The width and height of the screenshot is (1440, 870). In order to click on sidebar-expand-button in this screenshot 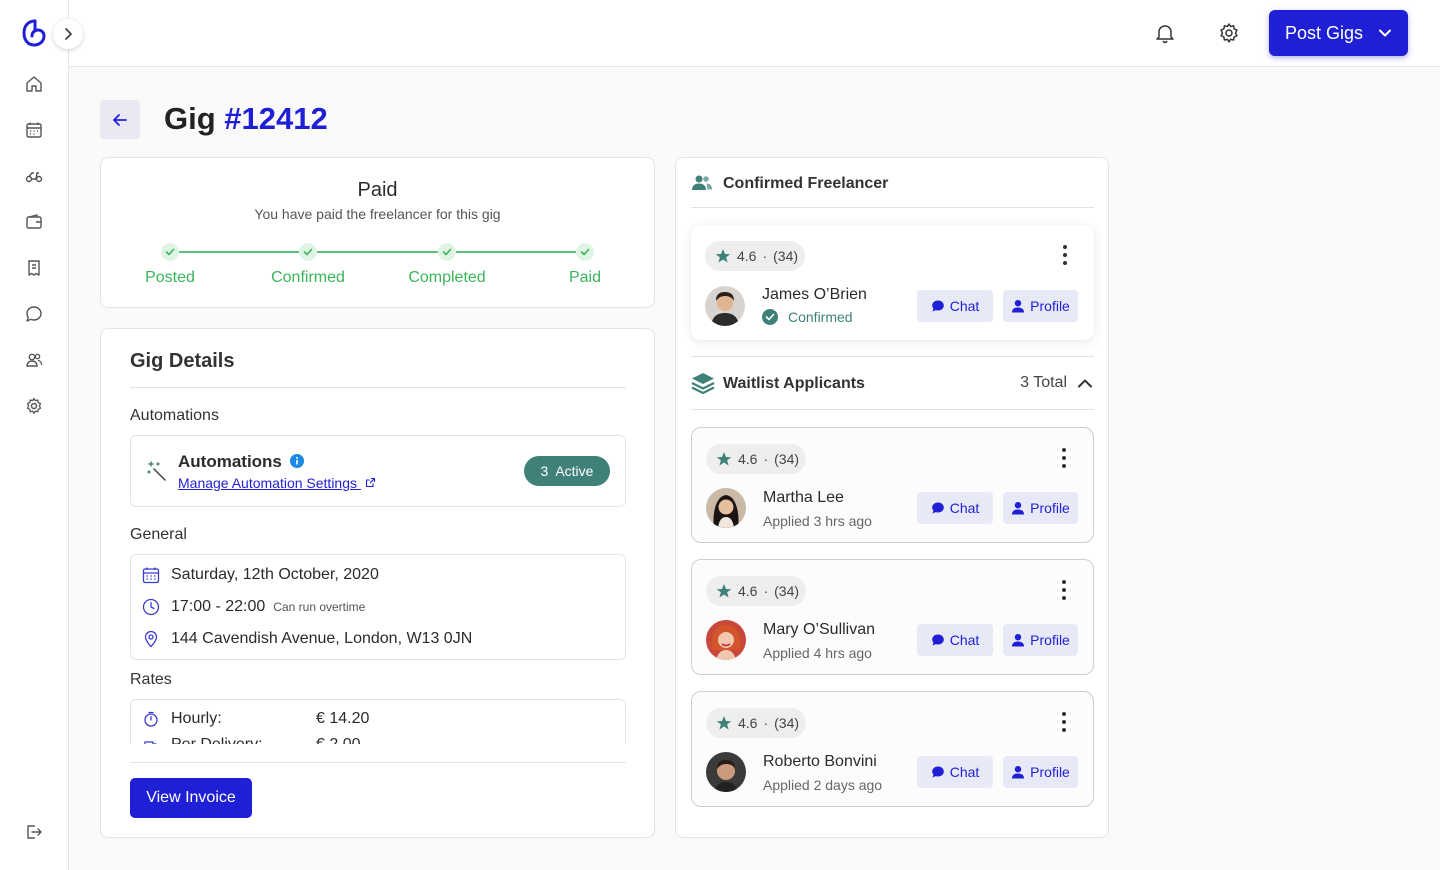, I will do `click(68, 34)`.